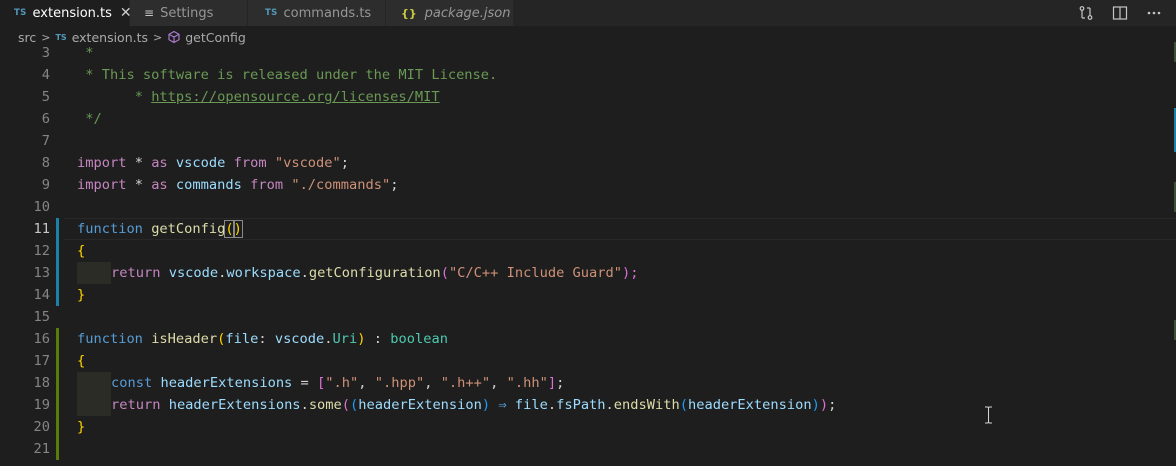  What do you see at coordinates (588, 207) in the screenshot?
I see `code-line: 10` at bounding box center [588, 207].